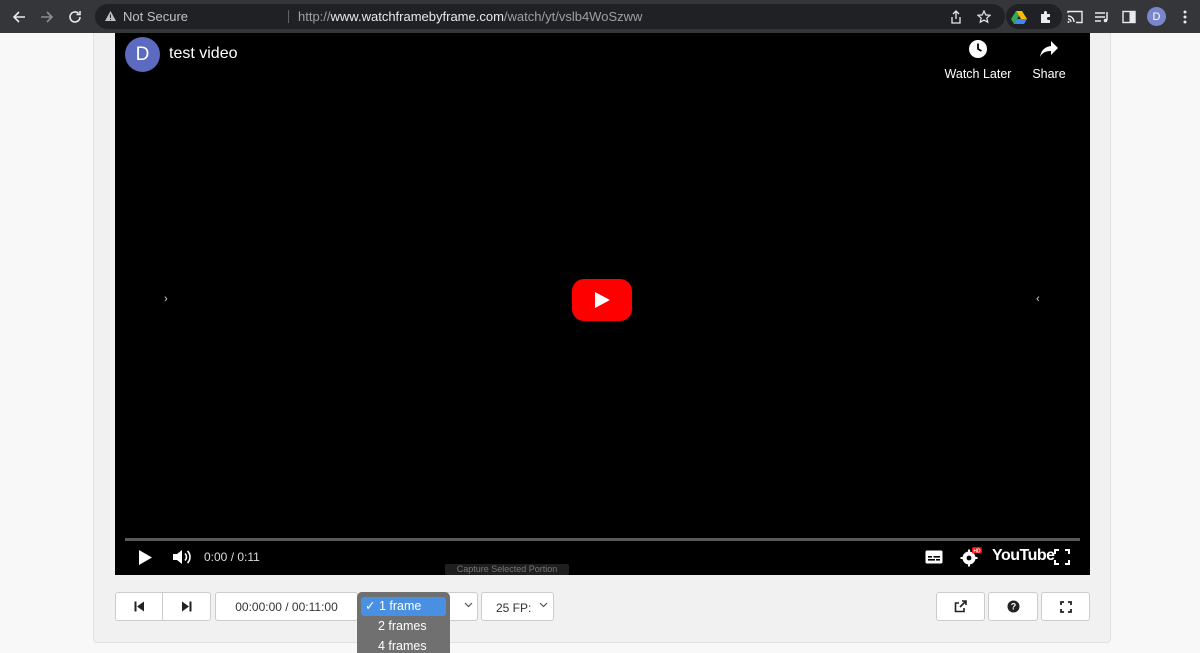 The image size is (1200, 653). I want to click on star-icon, so click(984, 17).